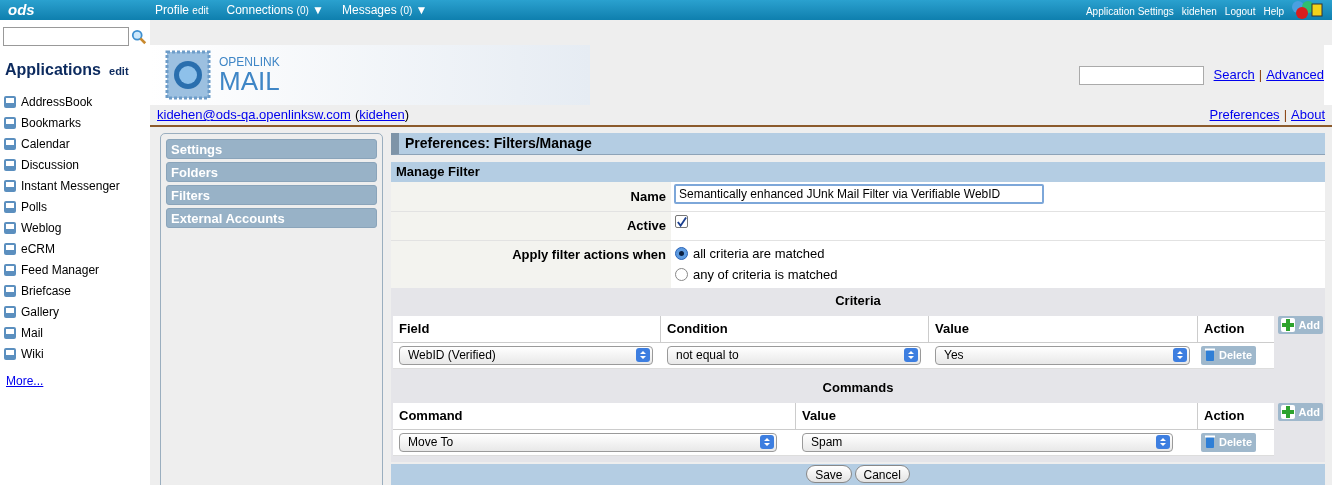  I want to click on app-item: AddressBook, so click(75, 101).